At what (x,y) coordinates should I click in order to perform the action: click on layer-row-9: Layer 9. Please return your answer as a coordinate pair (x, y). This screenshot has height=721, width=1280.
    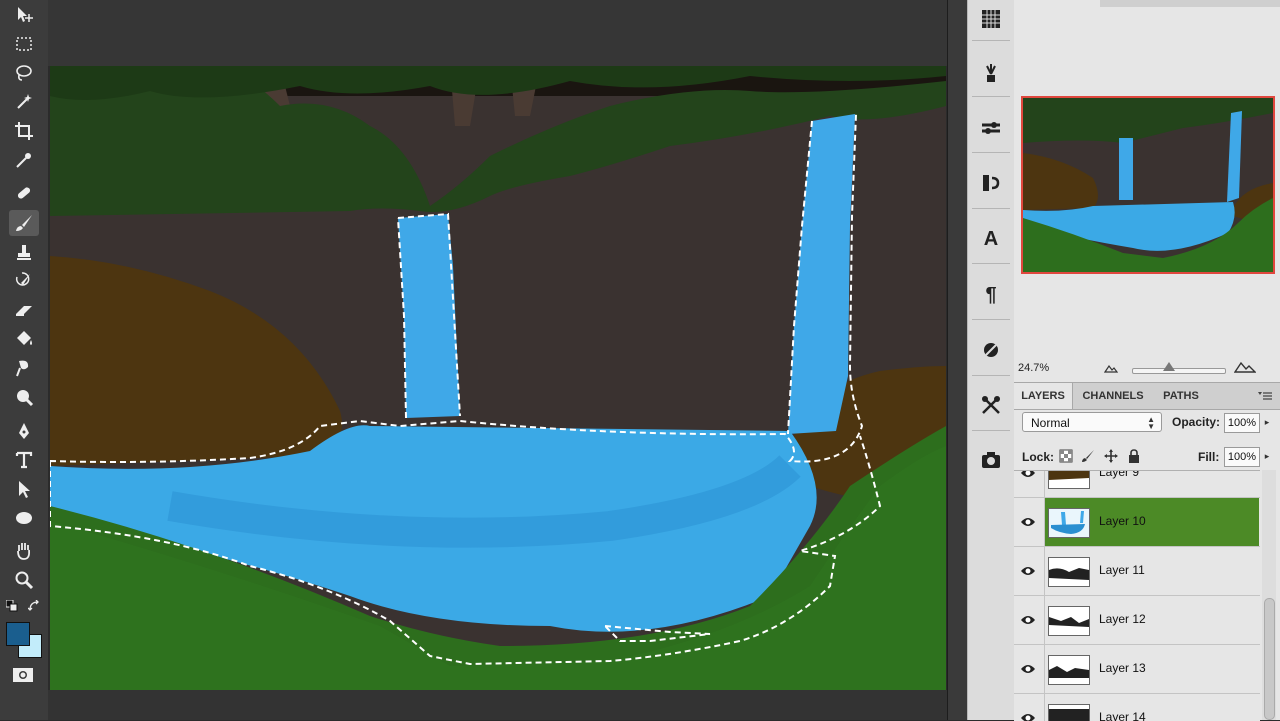
    Looking at the image, I should click on (1137, 484).